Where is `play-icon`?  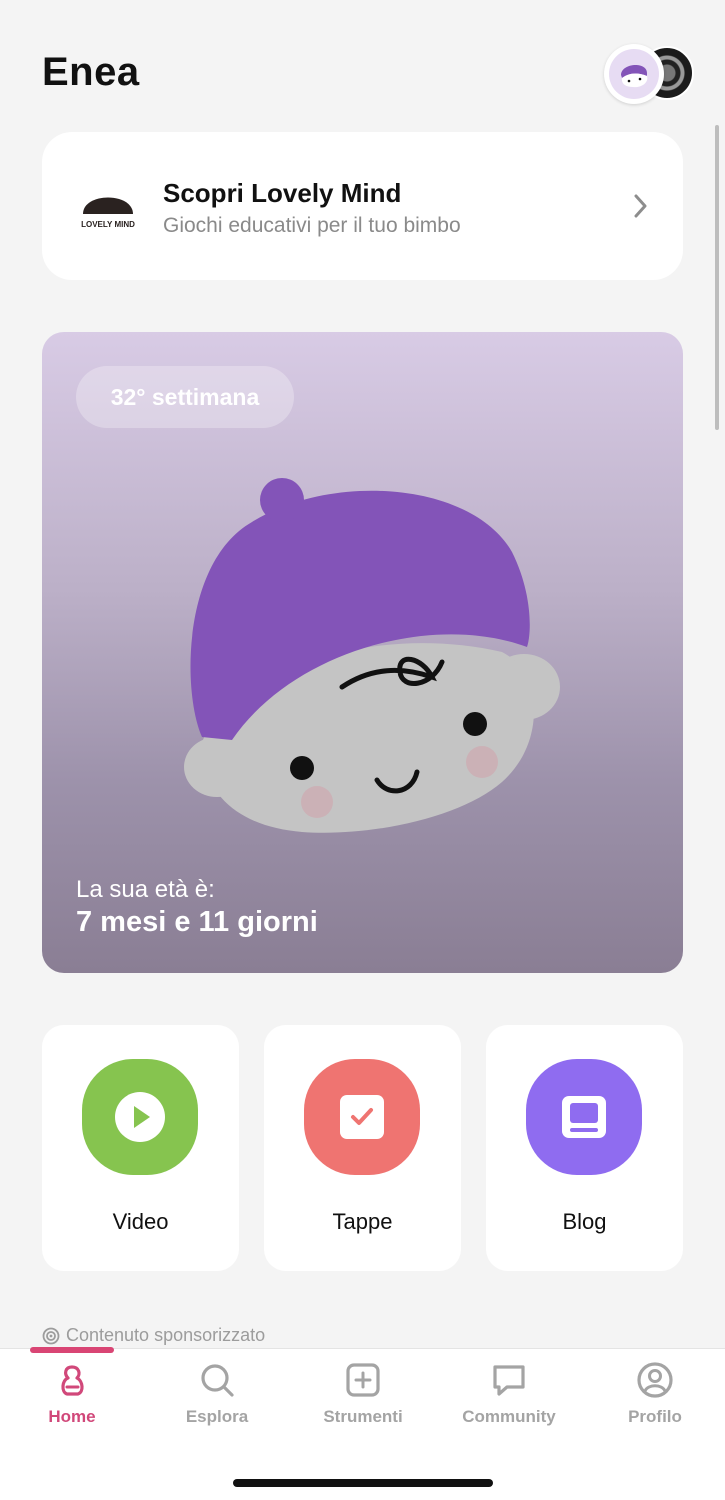
play-icon is located at coordinates (140, 1117).